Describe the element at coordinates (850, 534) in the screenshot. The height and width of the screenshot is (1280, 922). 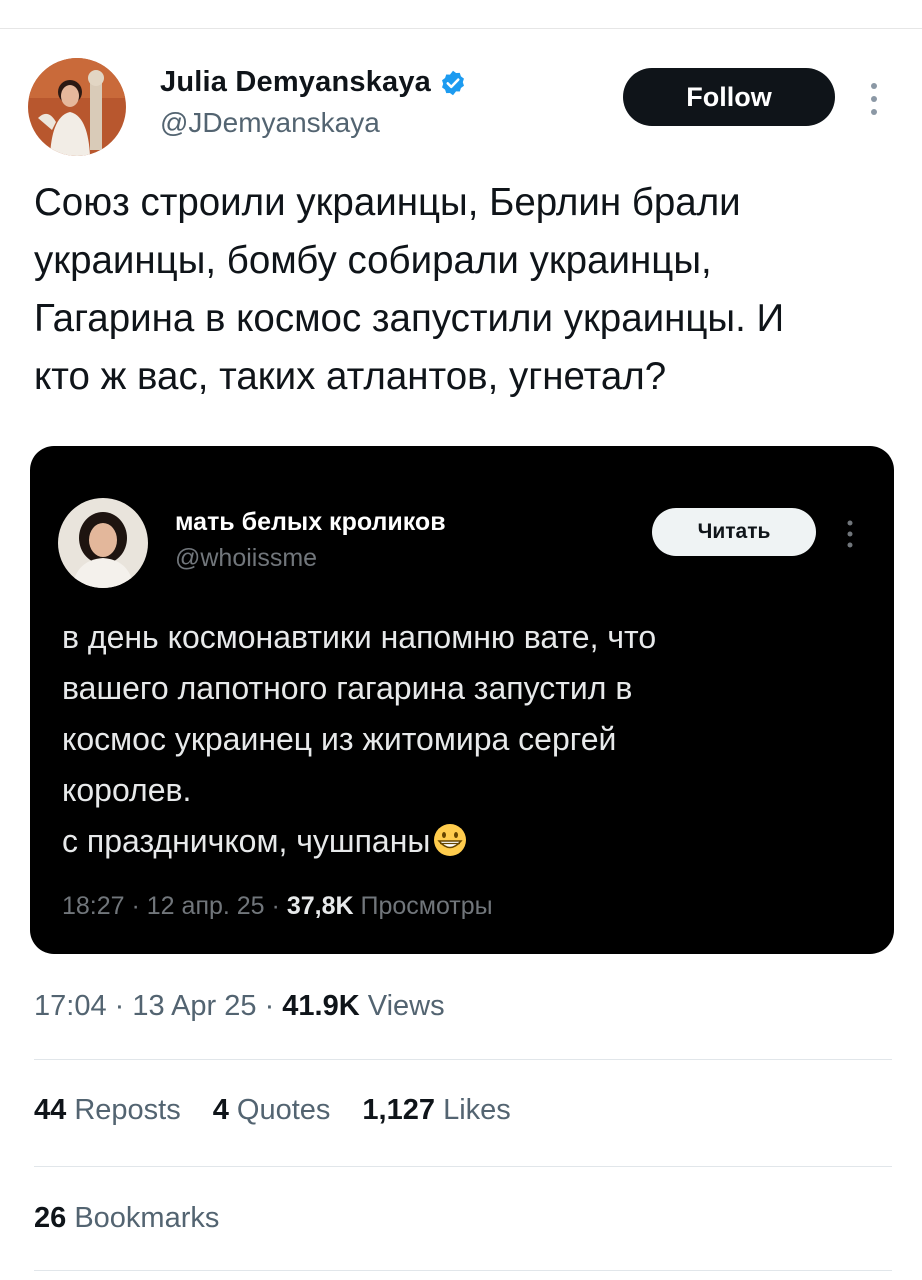
I see `embedded-more-icon` at that location.